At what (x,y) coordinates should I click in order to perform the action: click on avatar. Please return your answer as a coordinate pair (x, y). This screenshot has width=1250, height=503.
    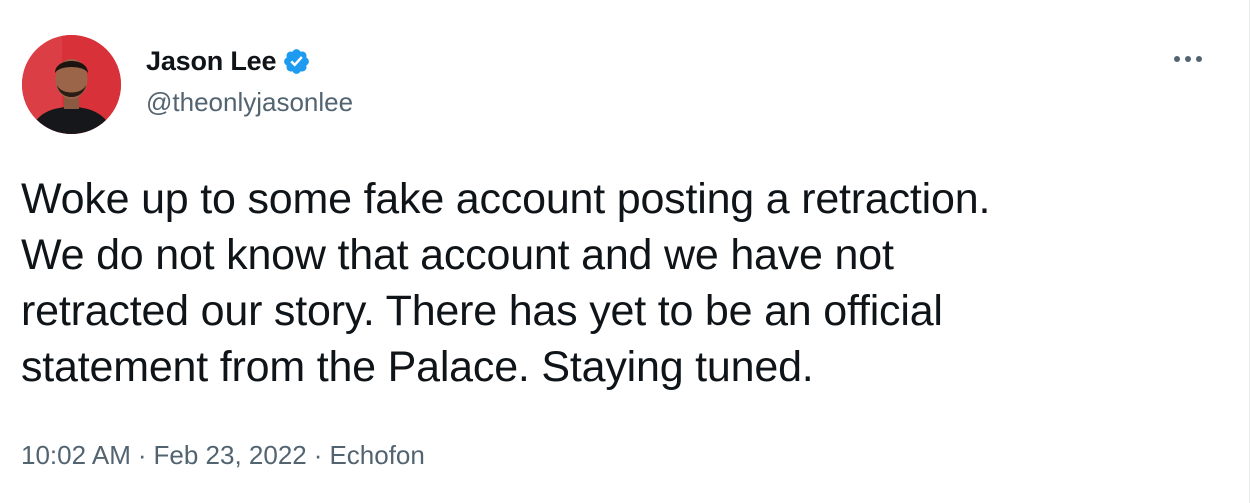
    Looking at the image, I should click on (71, 84).